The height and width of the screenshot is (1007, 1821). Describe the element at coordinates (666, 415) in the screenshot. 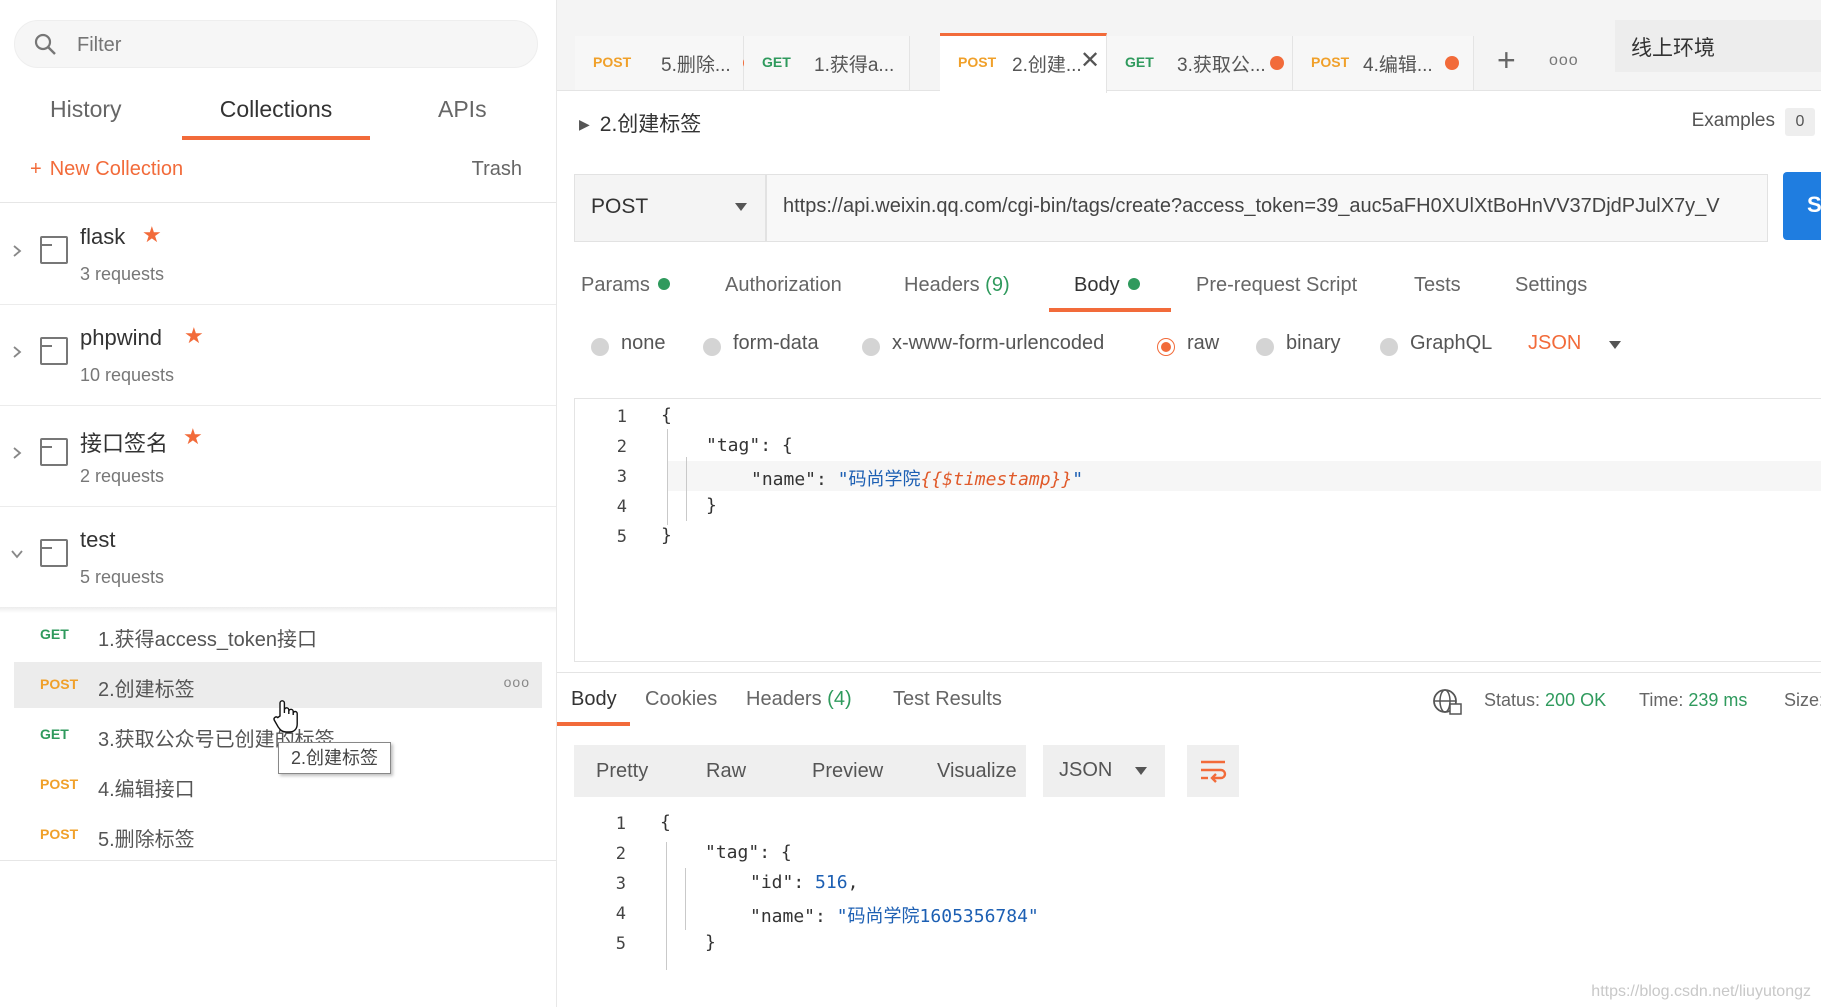

I see `code-line: {` at that location.